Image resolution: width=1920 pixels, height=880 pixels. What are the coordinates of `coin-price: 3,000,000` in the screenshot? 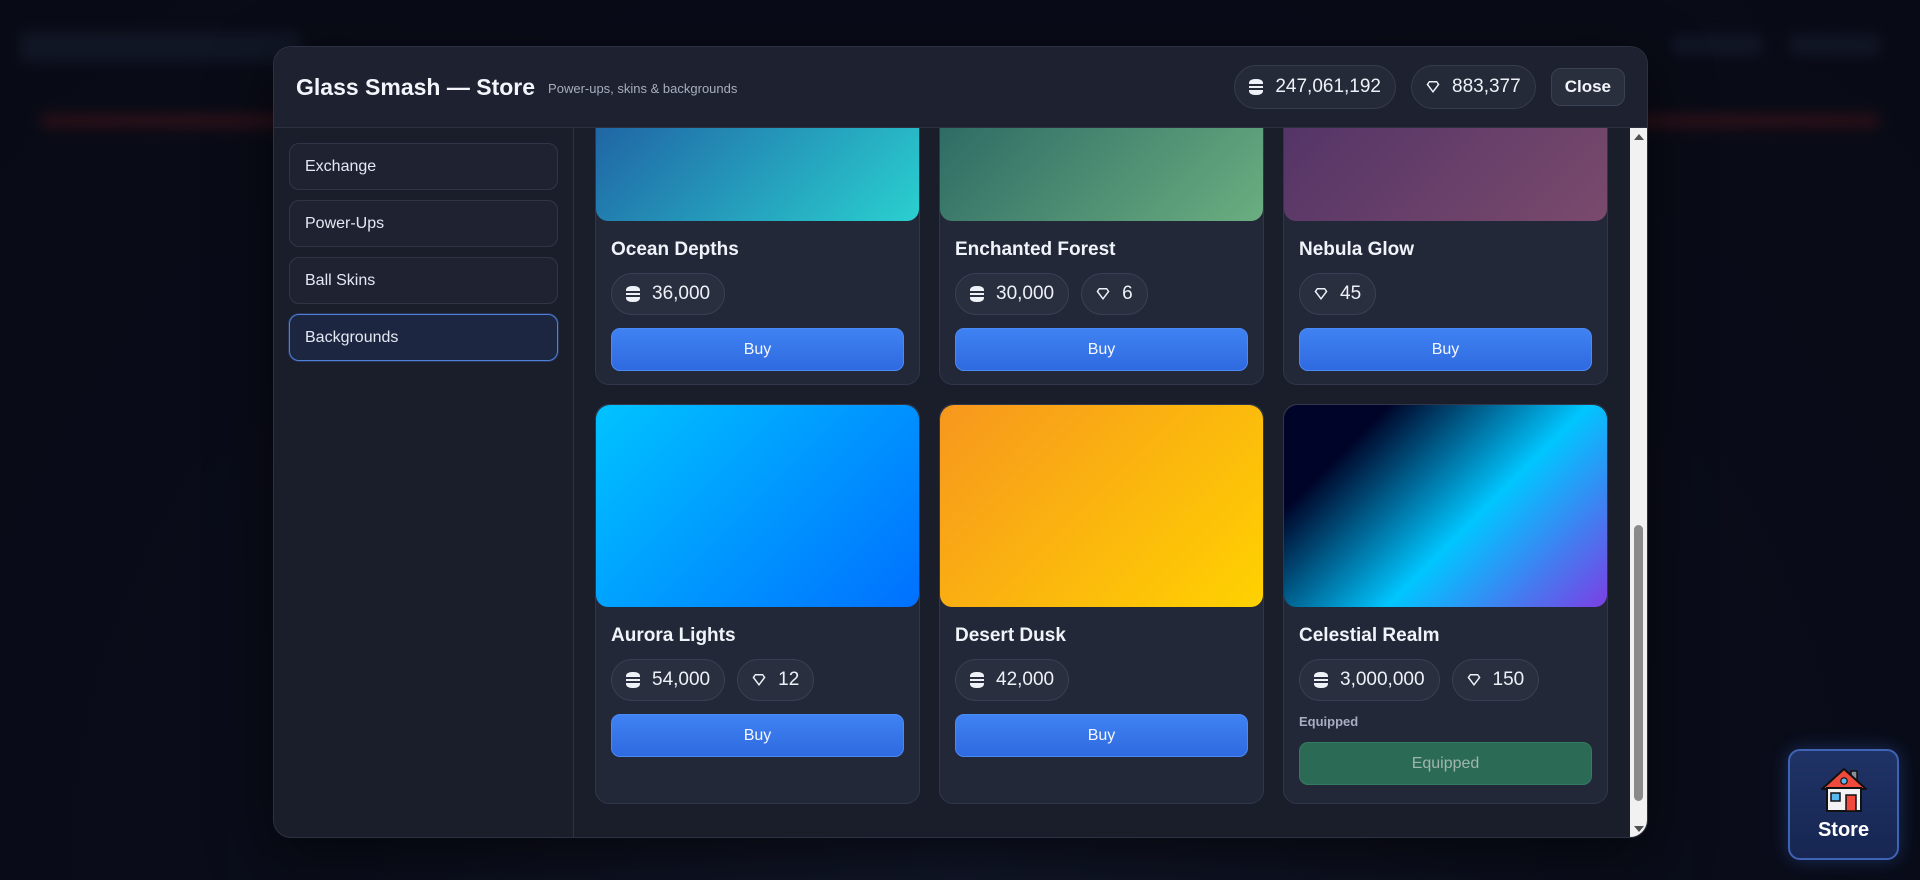 It's located at (1369, 680).